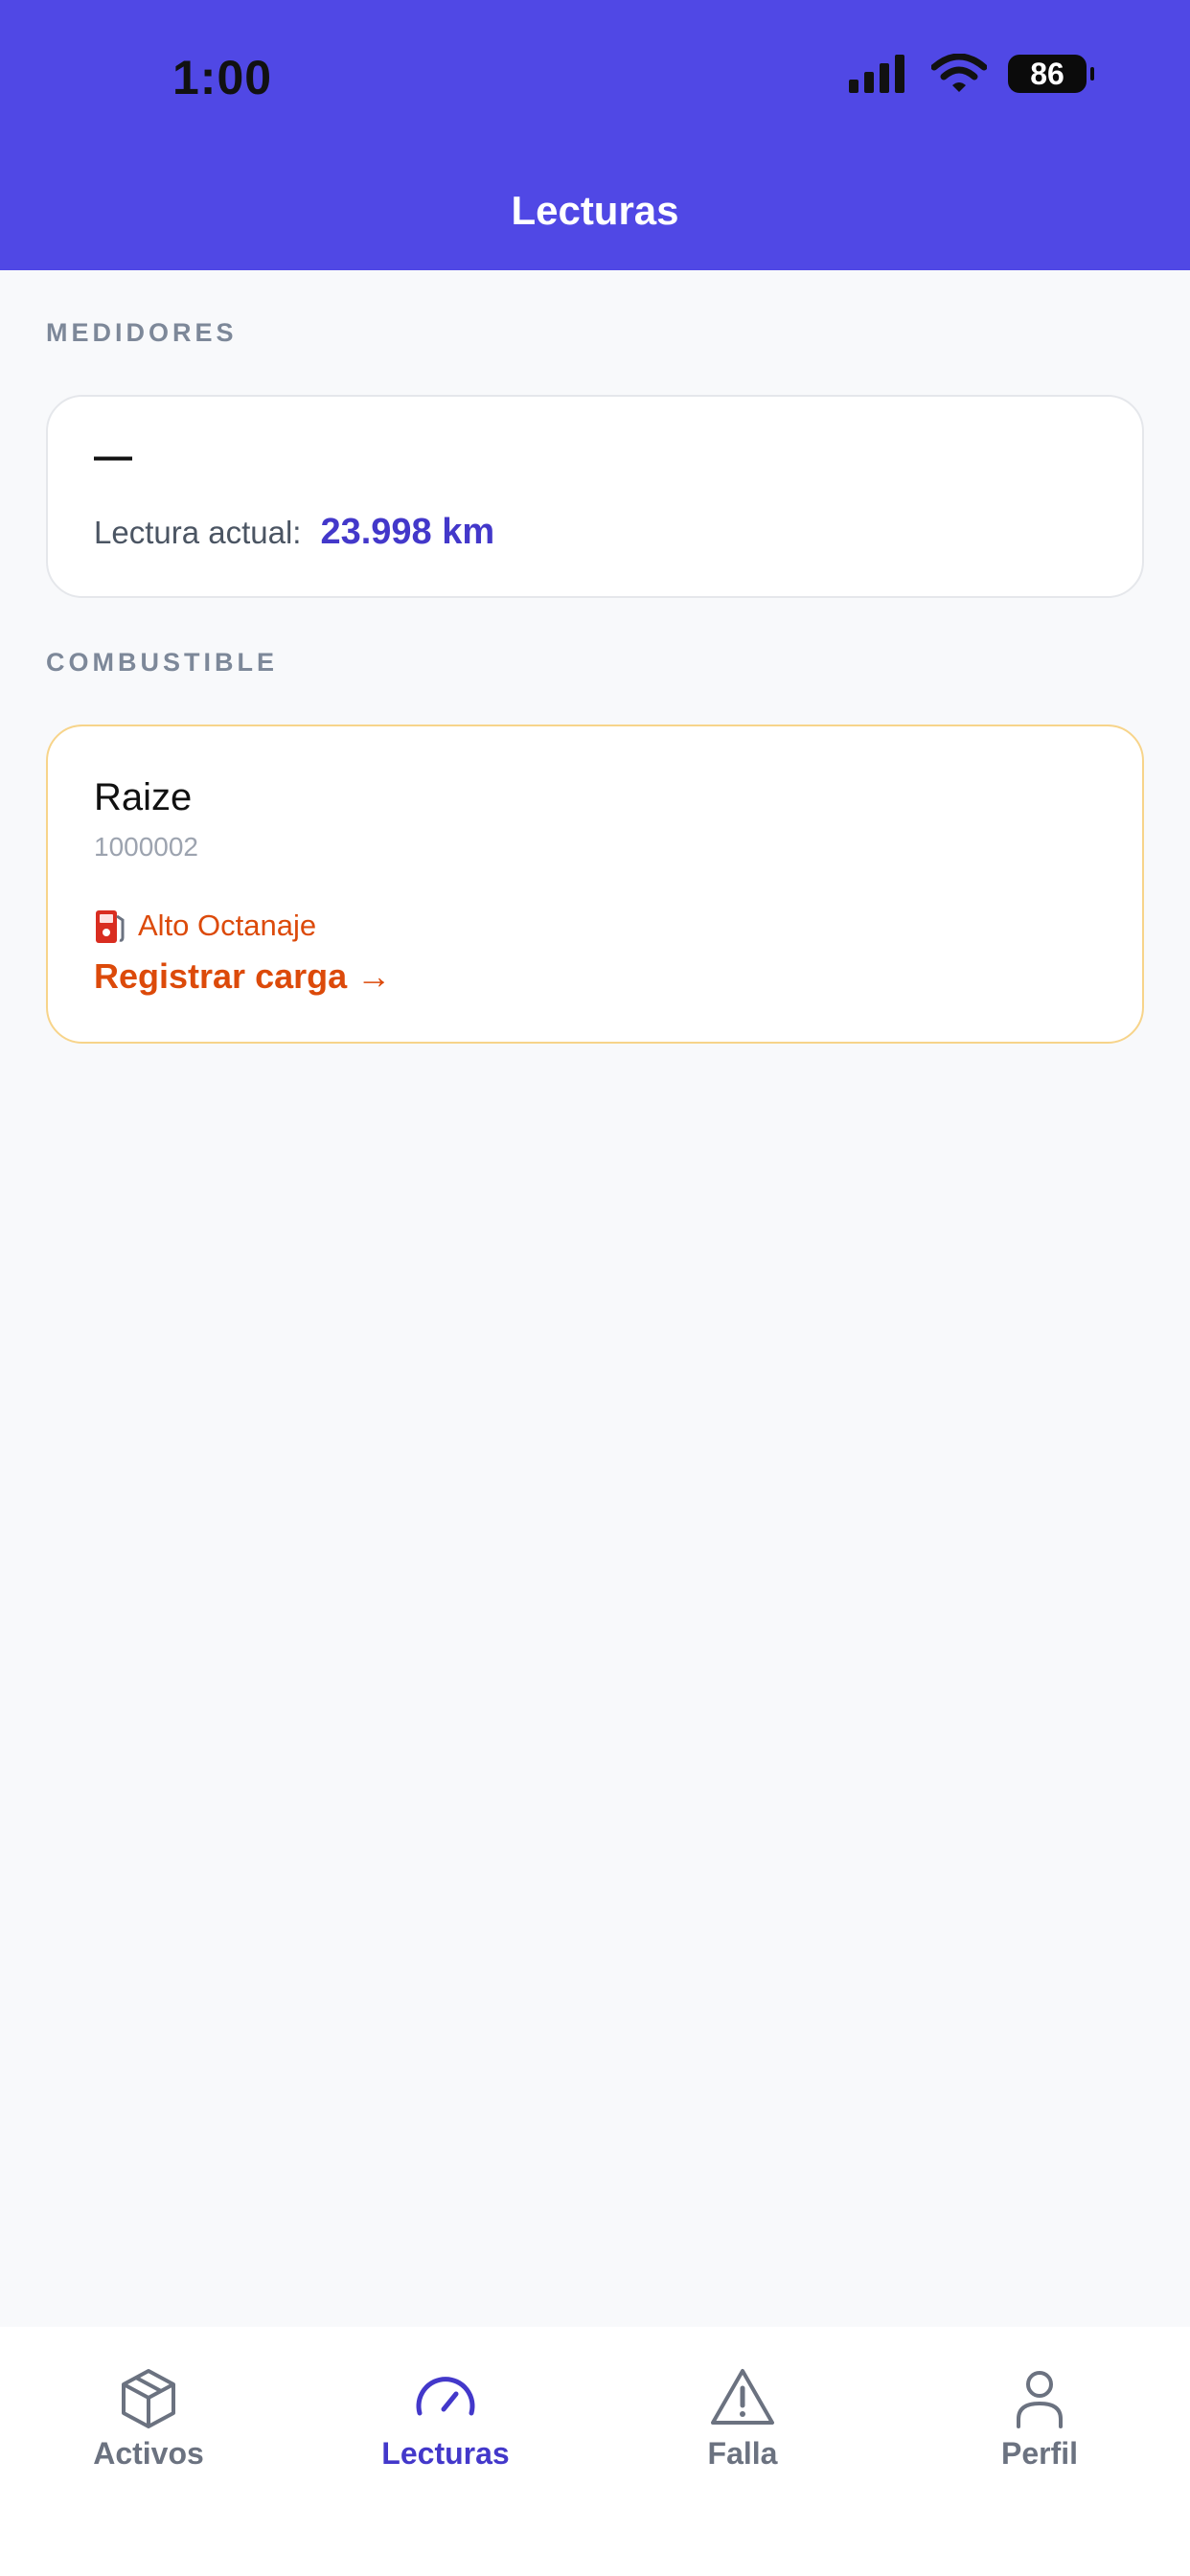 The image size is (1190, 2576). I want to click on status-time: 1:00, so click(222, 77).